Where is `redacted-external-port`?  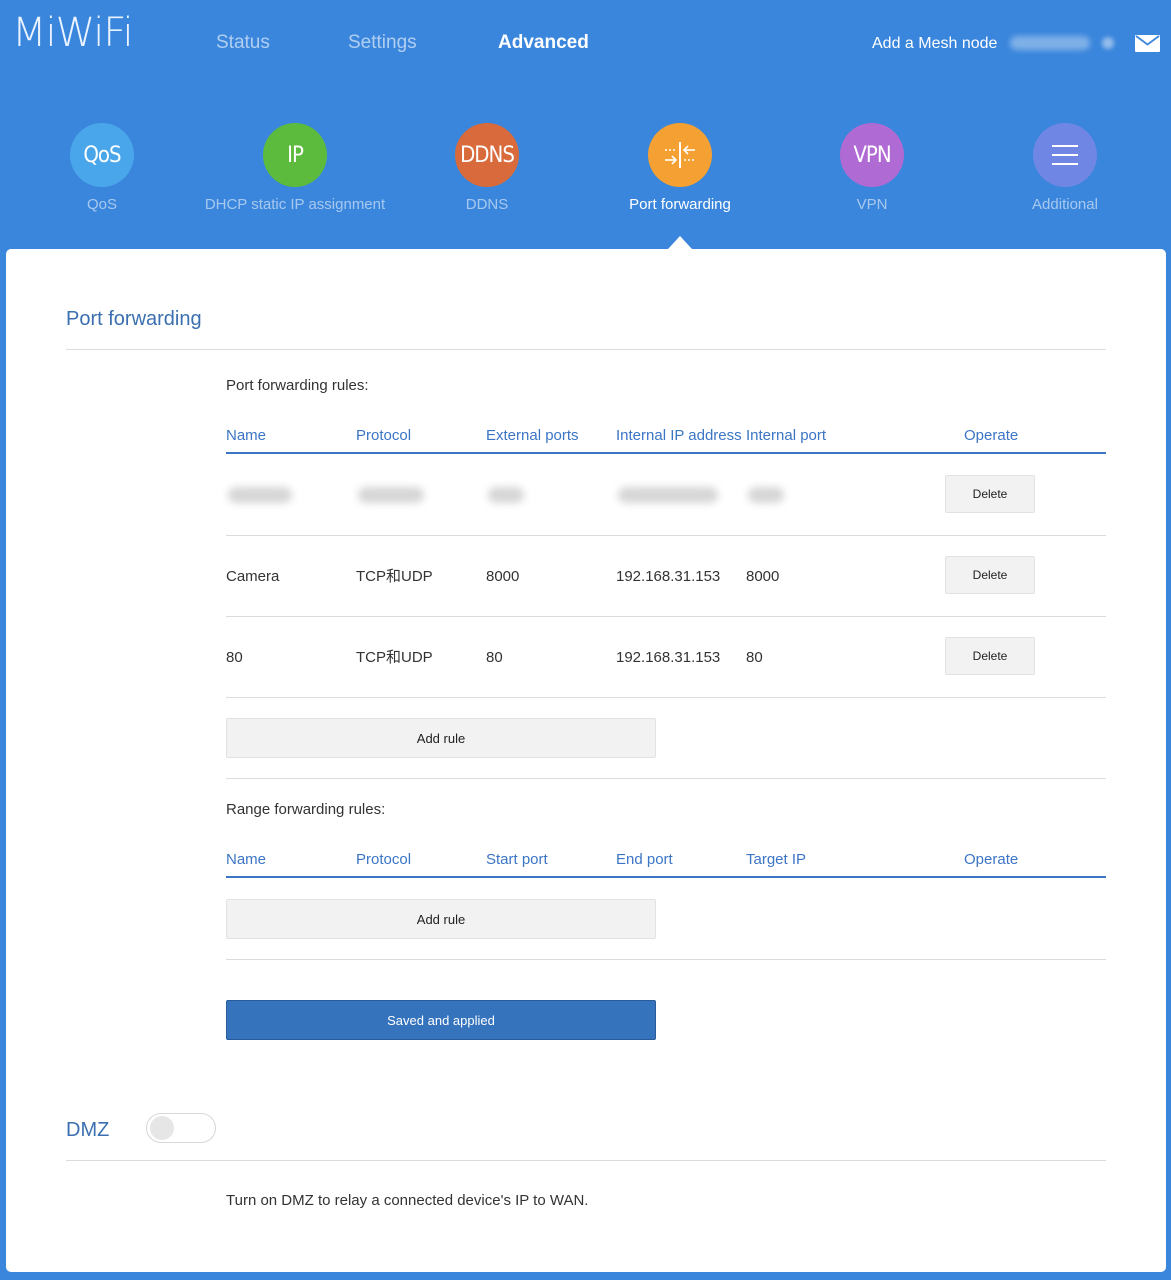
redacted-external-port is located at coordinates (506, 495).